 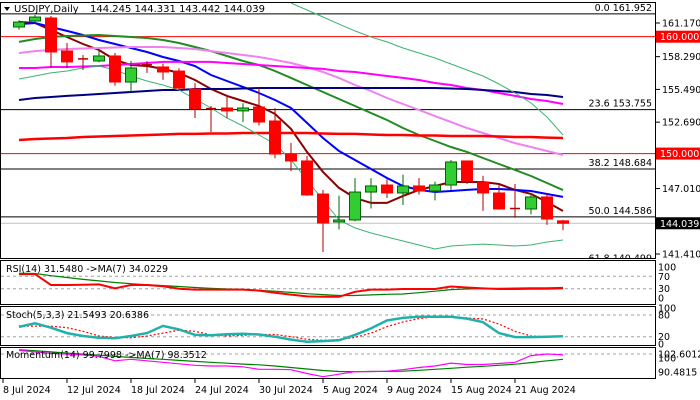 What do you see at coordinates (46, 9) in the screenshot?
I see `symbol-label: USDJPY,Daily` at bounding box center [46, 9].